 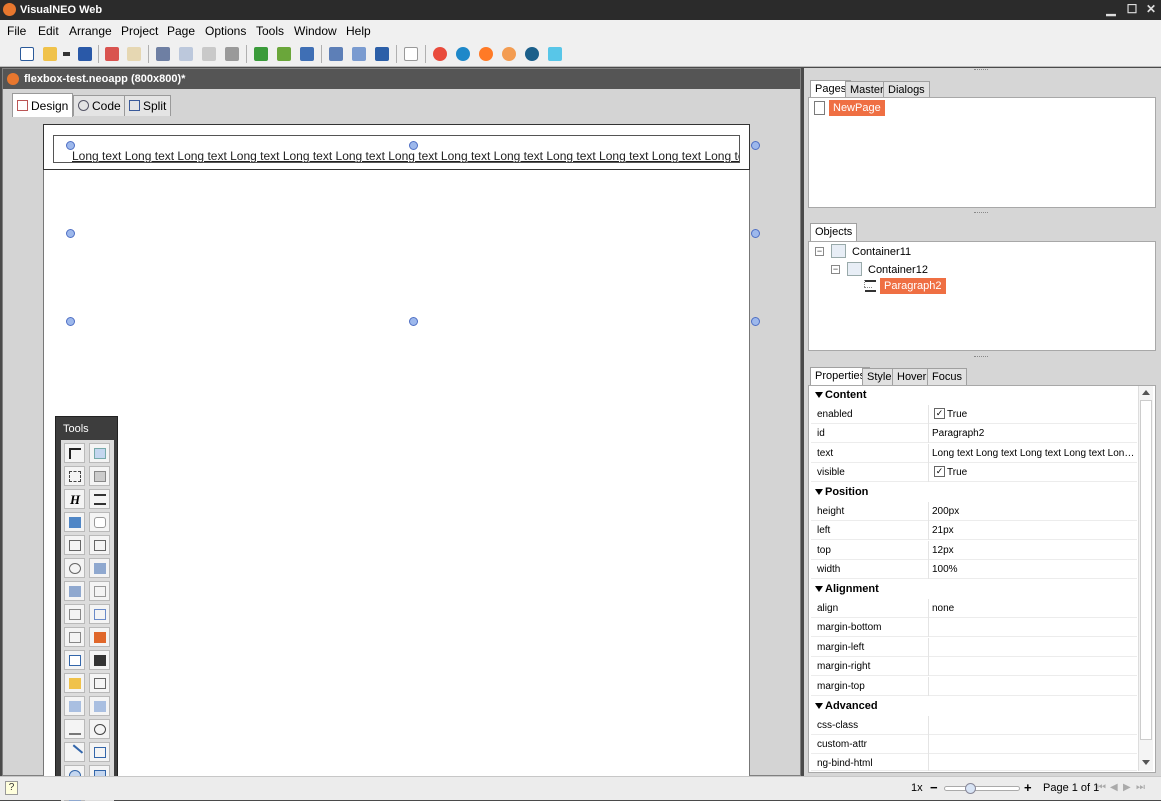 I want to click on scroll-down-icon, so click(x=1146, y=762).